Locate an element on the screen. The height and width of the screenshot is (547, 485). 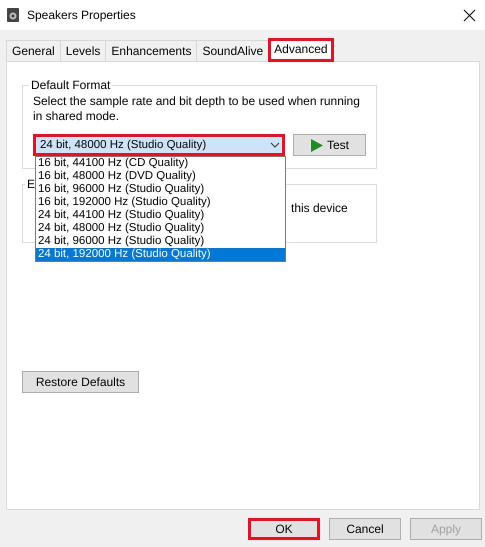
format-dropdown: 24 bit, 48000 Hz (Studio Quality) is located at coordinates (159, 145).